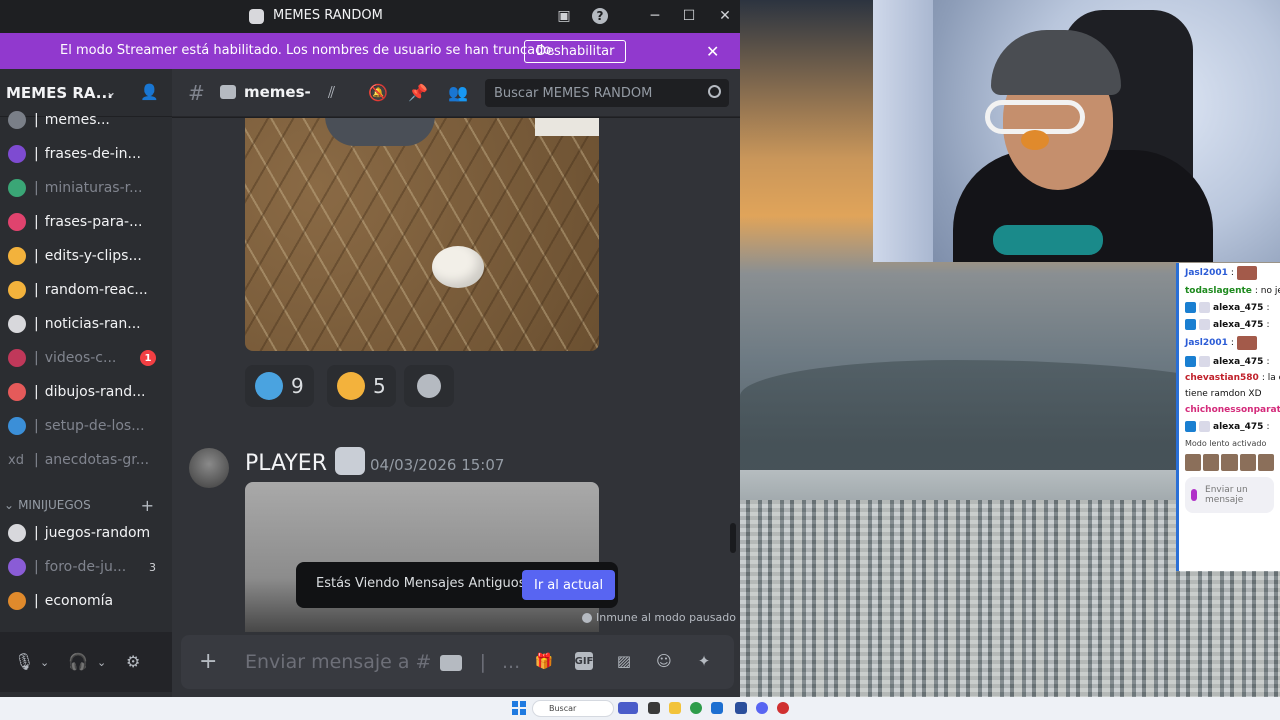 The image size is (1280, 720). I want to click on chat-text: :, so click(1232, 343).